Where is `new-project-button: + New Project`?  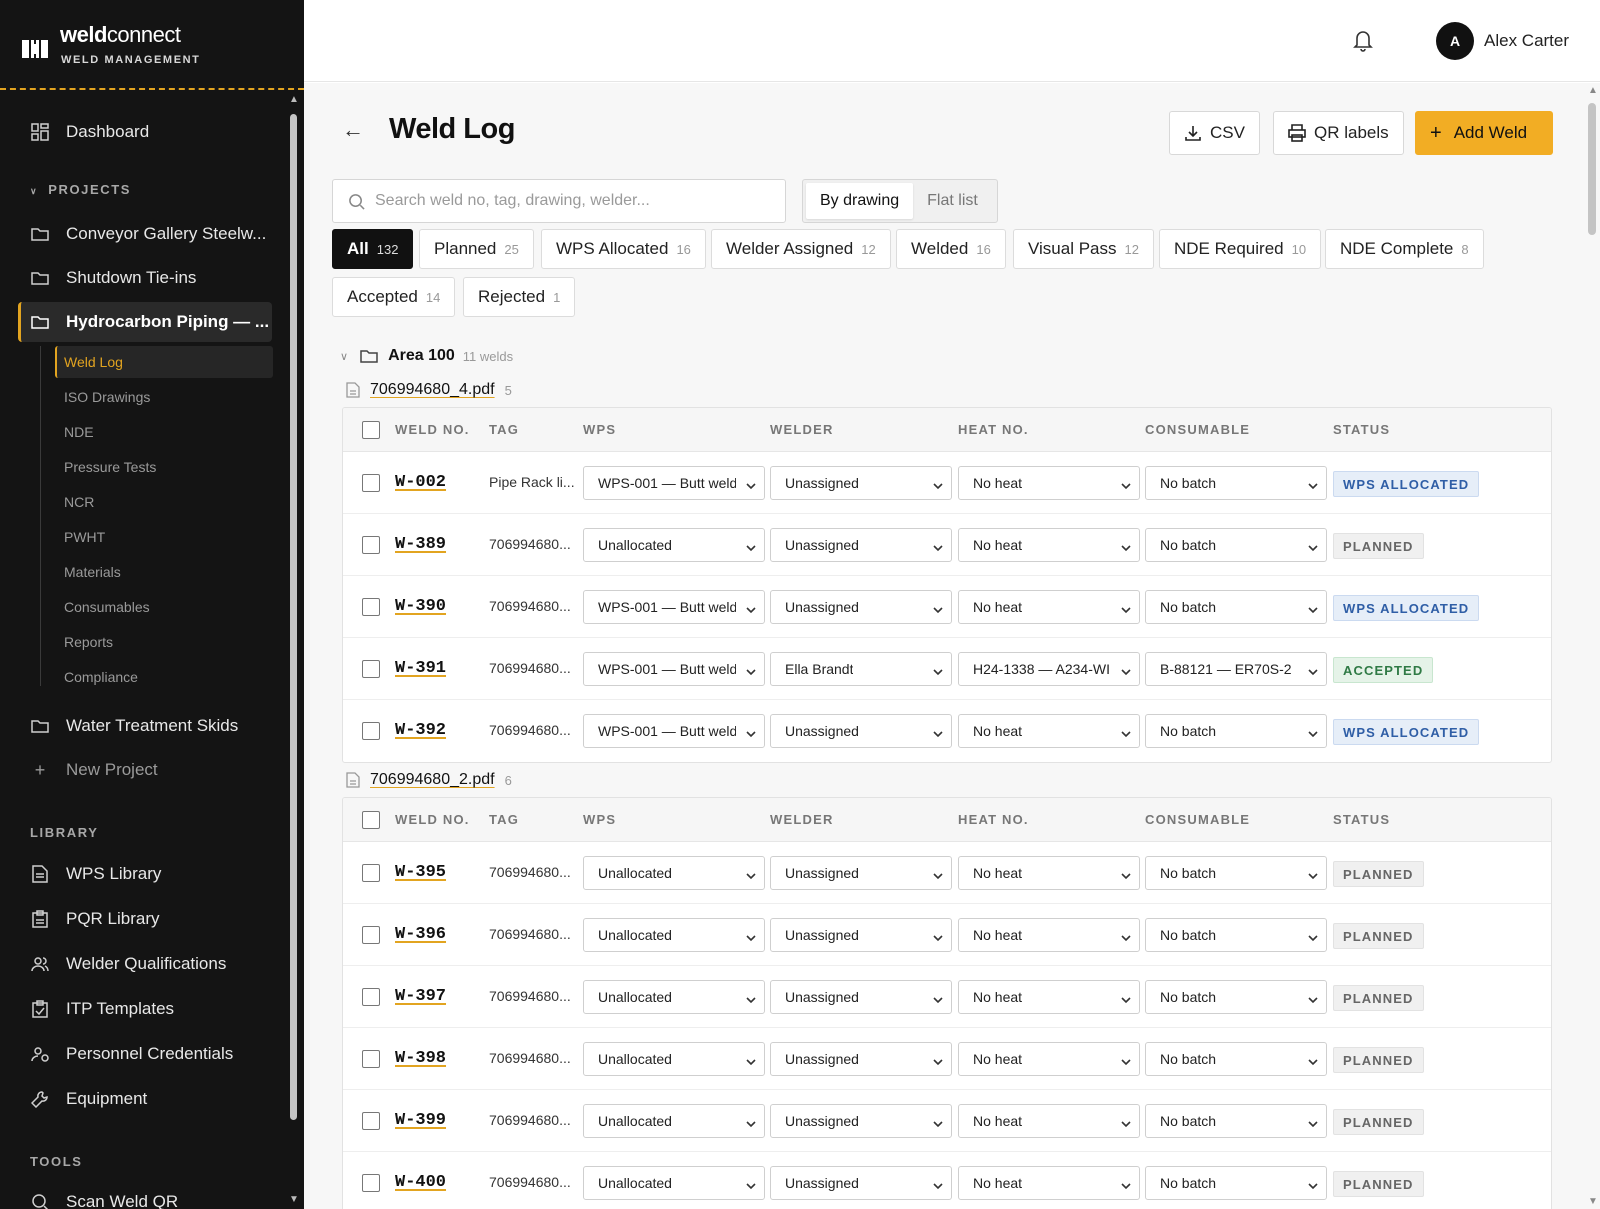 new-project-button: + New Project is located at coordinates (145, 770).